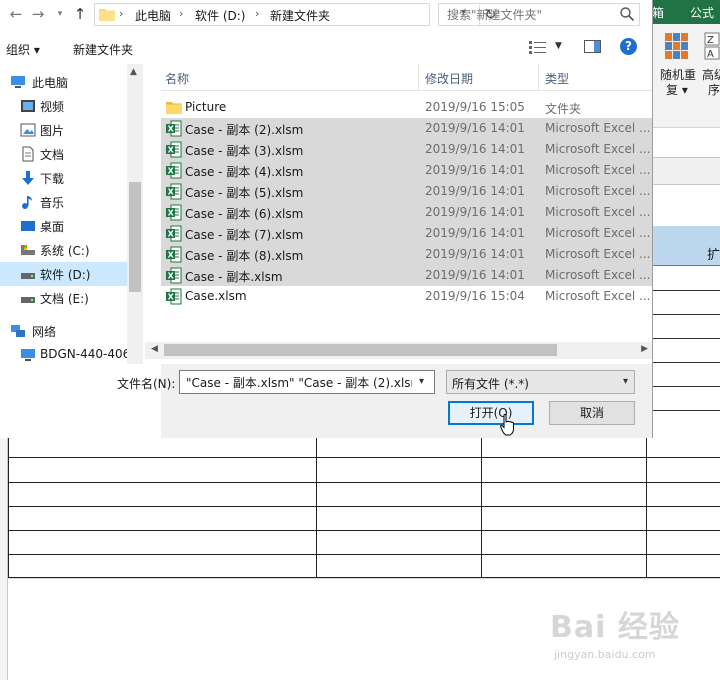 The image size is (720, 680). I want to click on scroll-left-icon: ◀, so click(154, 349).